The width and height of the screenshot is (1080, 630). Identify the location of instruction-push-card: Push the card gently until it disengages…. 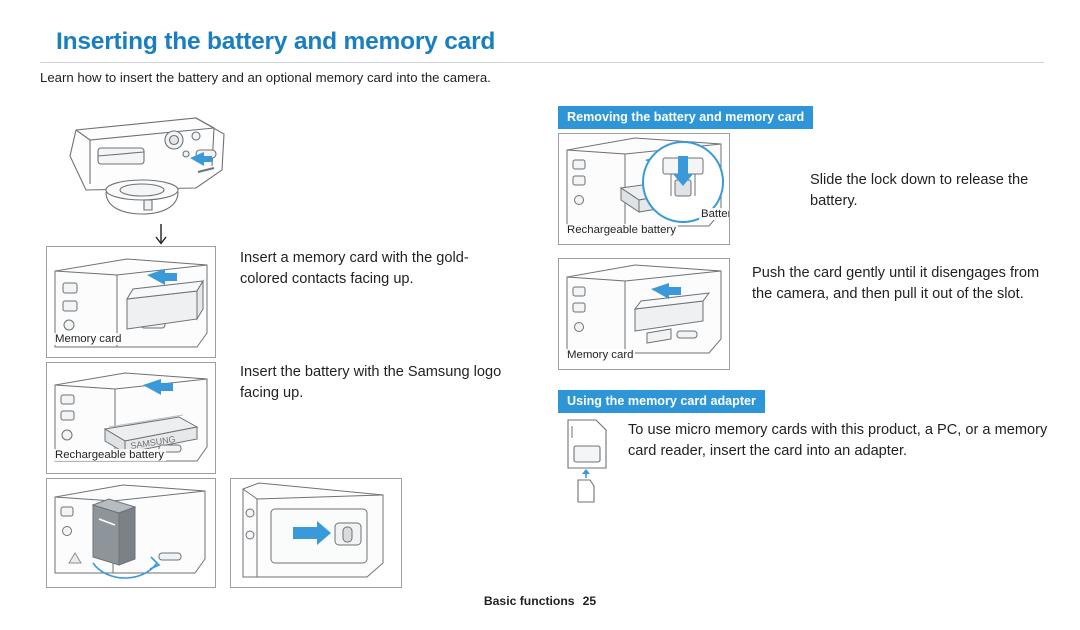
(896, 283).